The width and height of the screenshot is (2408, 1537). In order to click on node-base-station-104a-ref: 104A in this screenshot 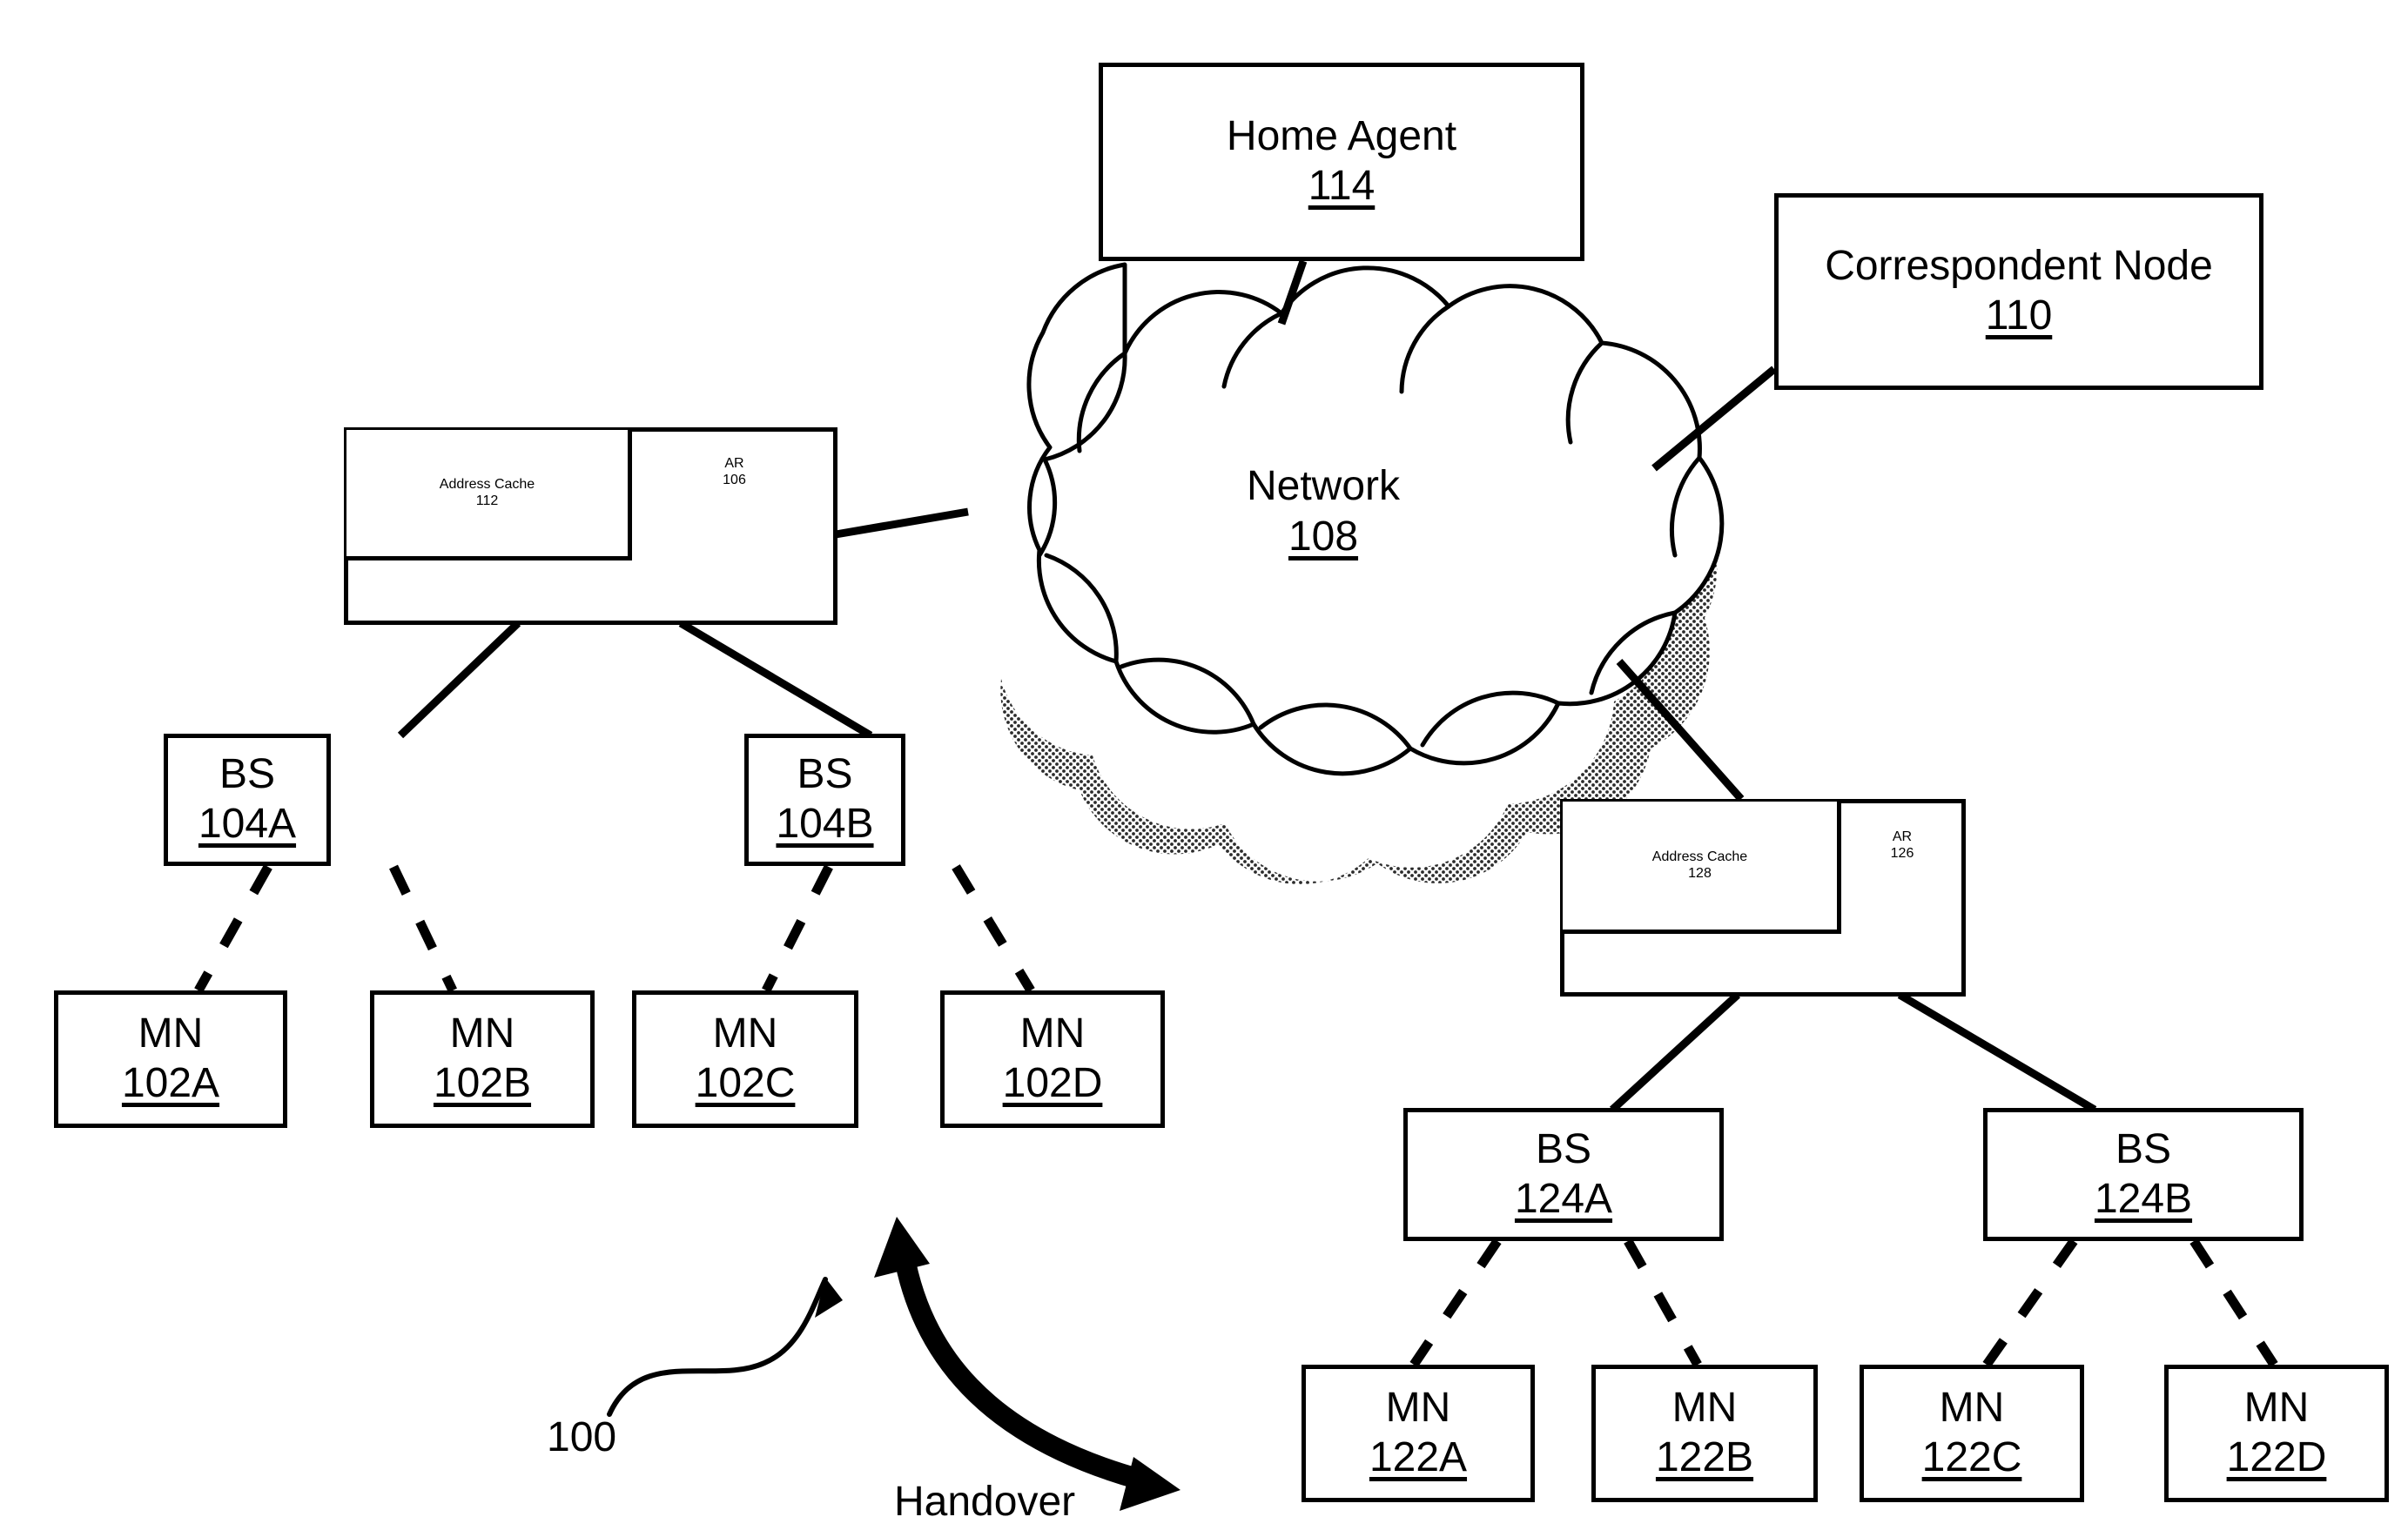, I will do `click(247, 824)`.